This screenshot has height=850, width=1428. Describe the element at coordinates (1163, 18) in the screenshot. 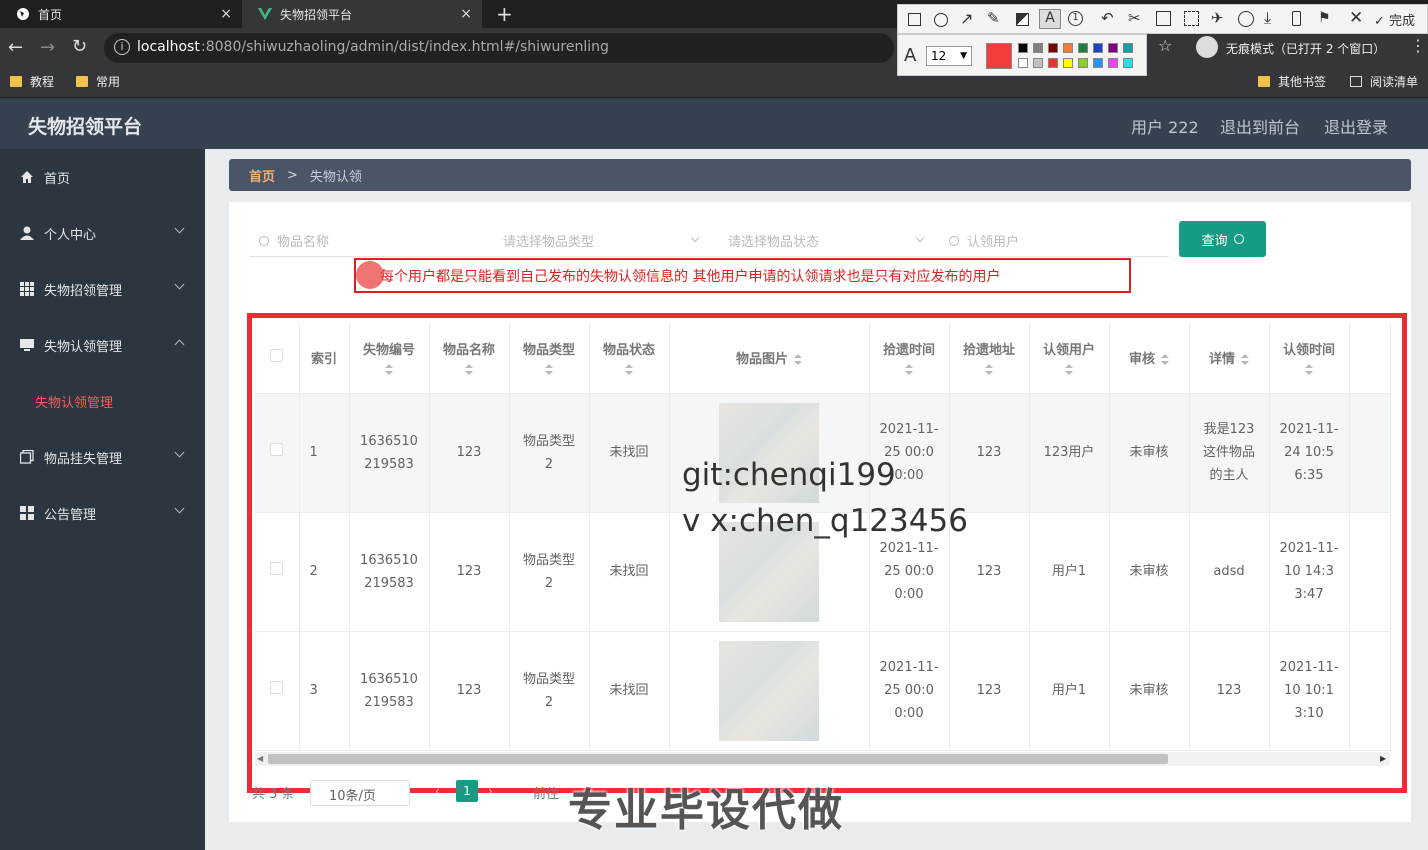

I see `translate-icon` at that location.